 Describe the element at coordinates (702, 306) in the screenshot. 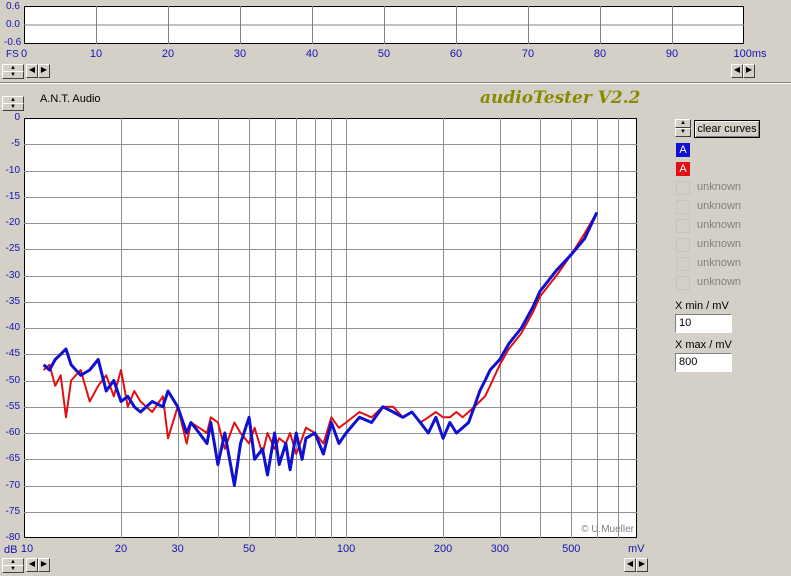

I see `xmin-label: X min / mV` at that location.